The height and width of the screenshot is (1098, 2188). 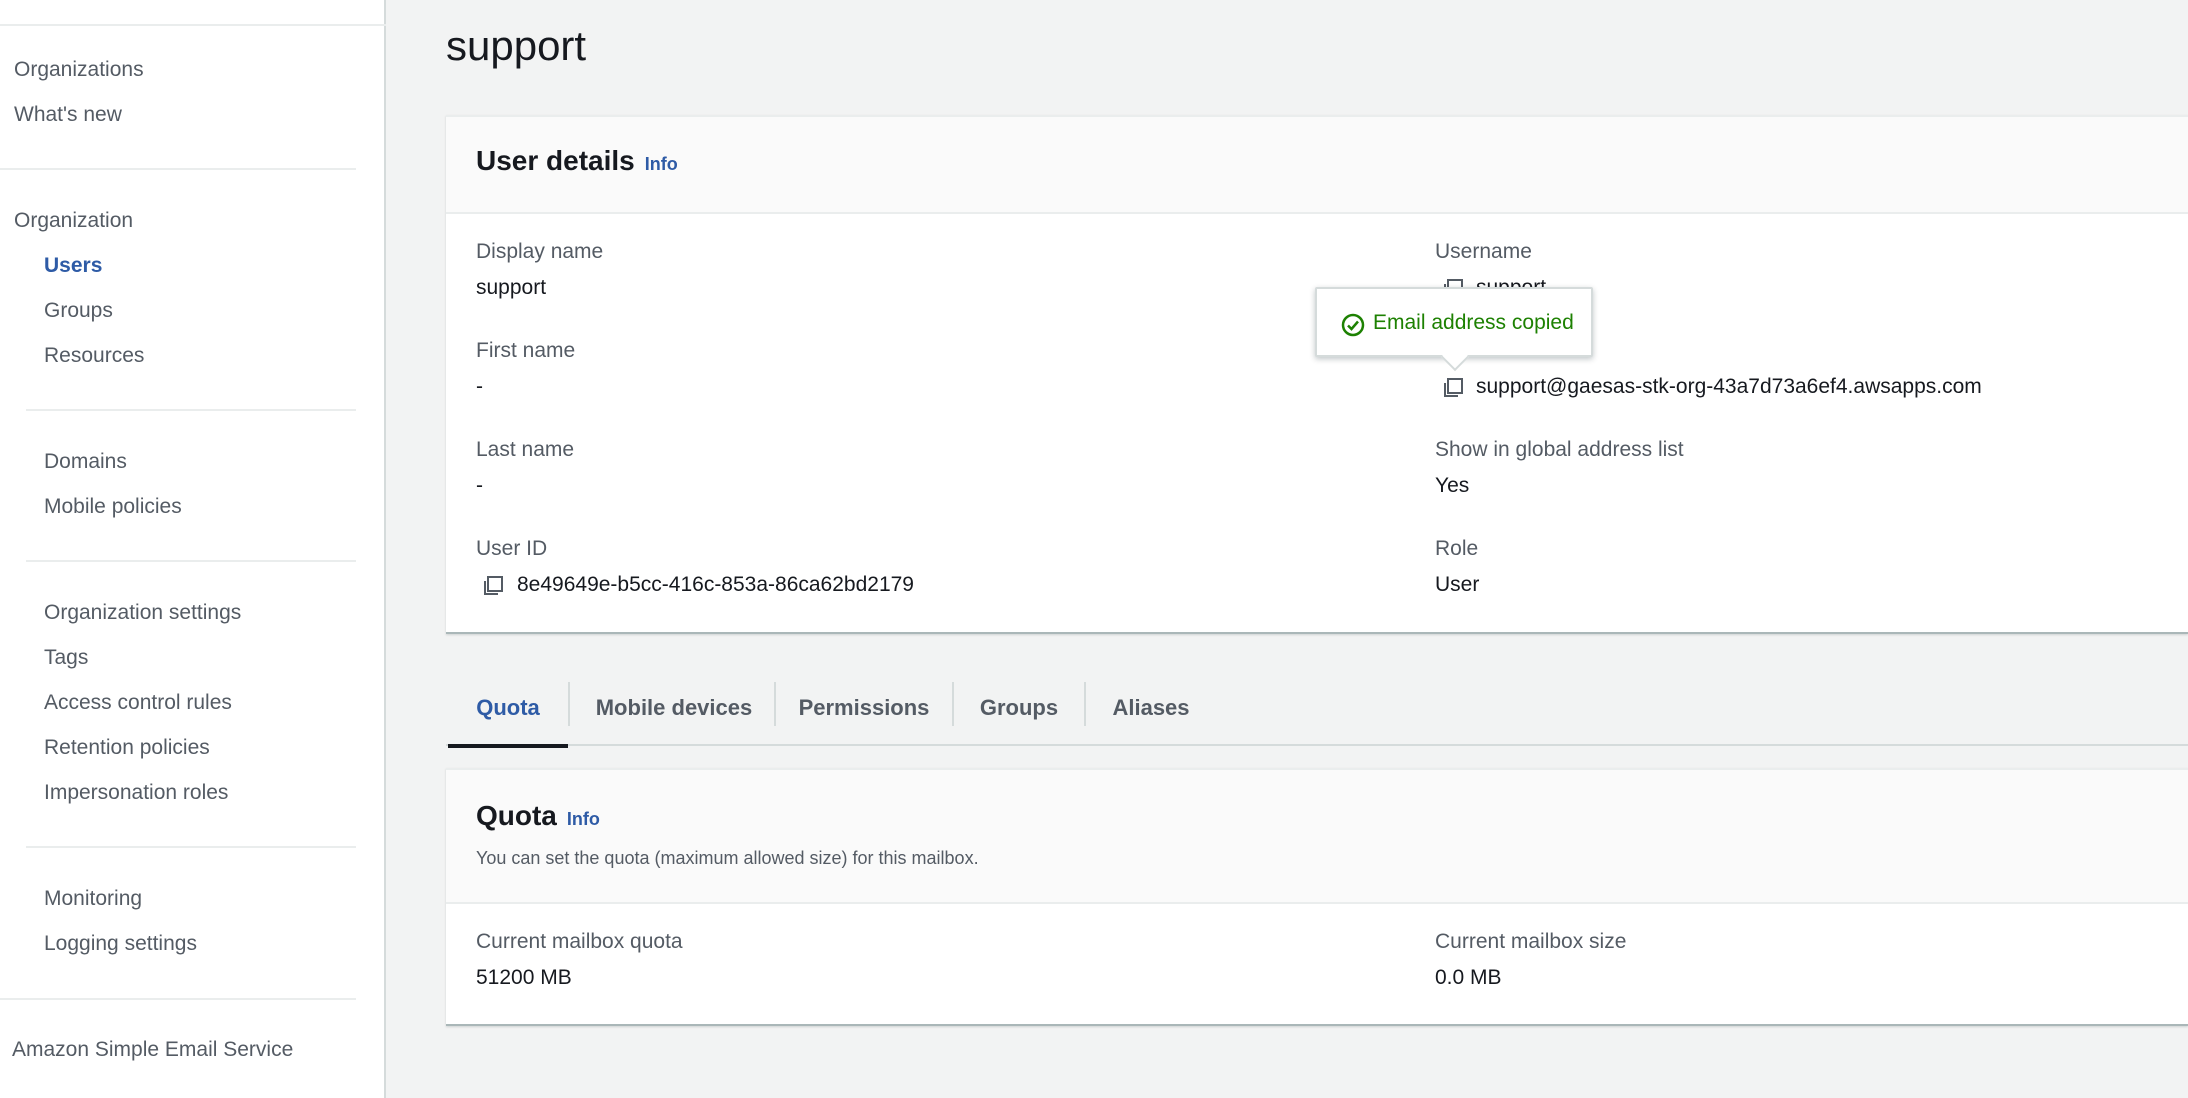 I want to click on first-name-label: First name, so click(x=526, y=350).